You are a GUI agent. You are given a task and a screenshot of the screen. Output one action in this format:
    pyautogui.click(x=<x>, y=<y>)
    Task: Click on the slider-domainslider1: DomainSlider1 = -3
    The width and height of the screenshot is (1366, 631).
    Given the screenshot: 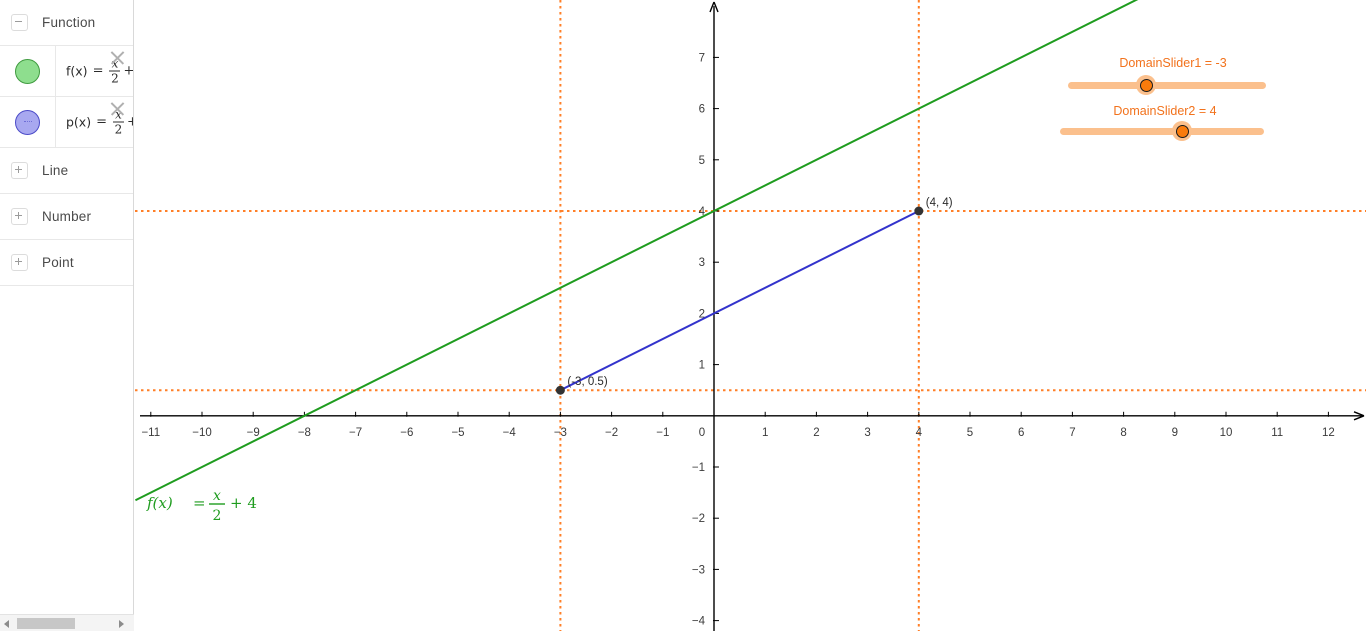 What is the action you would take?
    pyautogui.click(x=1173, y=75)
    